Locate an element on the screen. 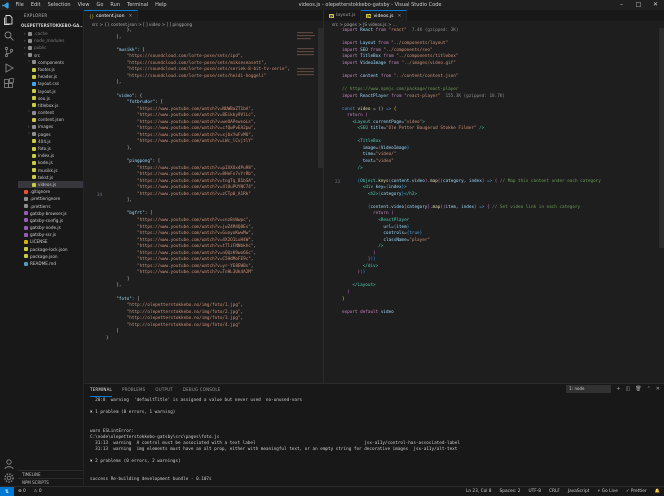 The image size is (664, 496). tree-item: README.md is located at coordinates (50, 263).